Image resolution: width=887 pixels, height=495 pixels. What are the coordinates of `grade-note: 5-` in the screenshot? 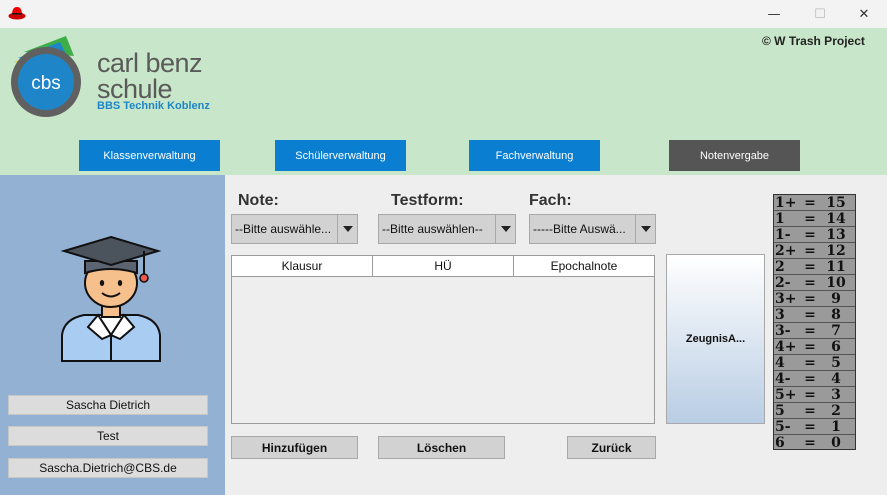 It's located at (783, 426).